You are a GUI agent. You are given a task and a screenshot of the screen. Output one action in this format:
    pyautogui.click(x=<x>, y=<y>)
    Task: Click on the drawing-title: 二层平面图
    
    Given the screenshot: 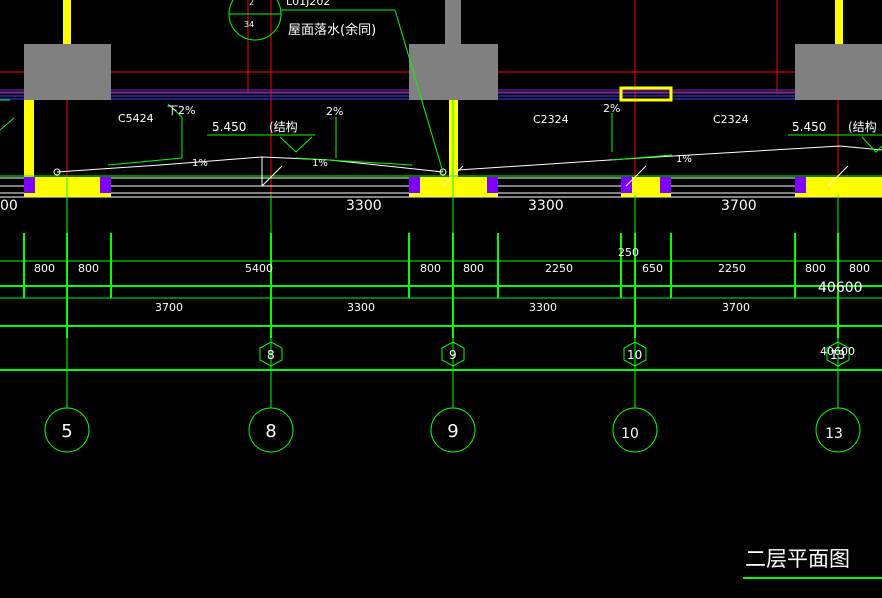 What is the action you would take?
    pyautogui.click(x=797, y=559)
    